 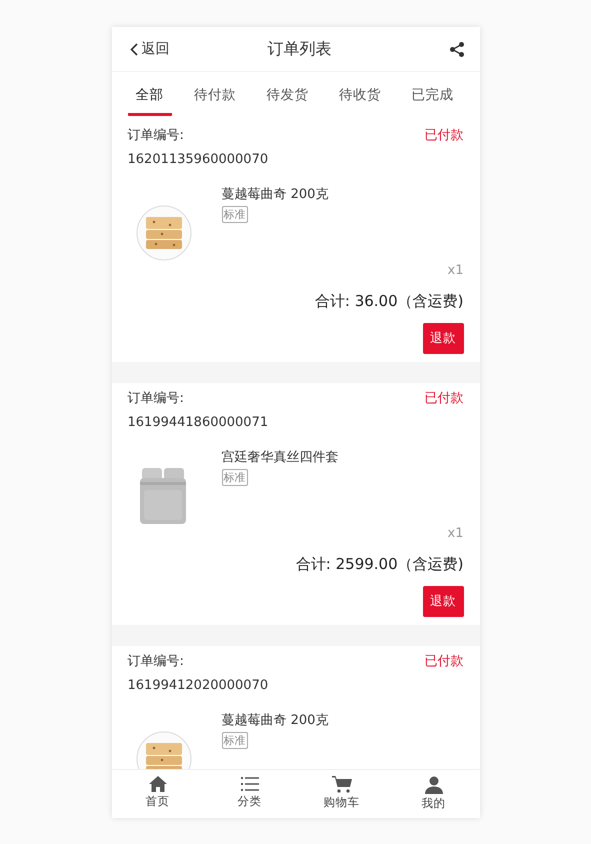 I want to click on order-number: 16201135960000070, so click(x=199, y=159).